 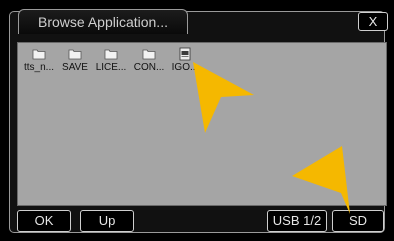 I want to click on pointer-arrow-icon, so click(x=321, y=180).